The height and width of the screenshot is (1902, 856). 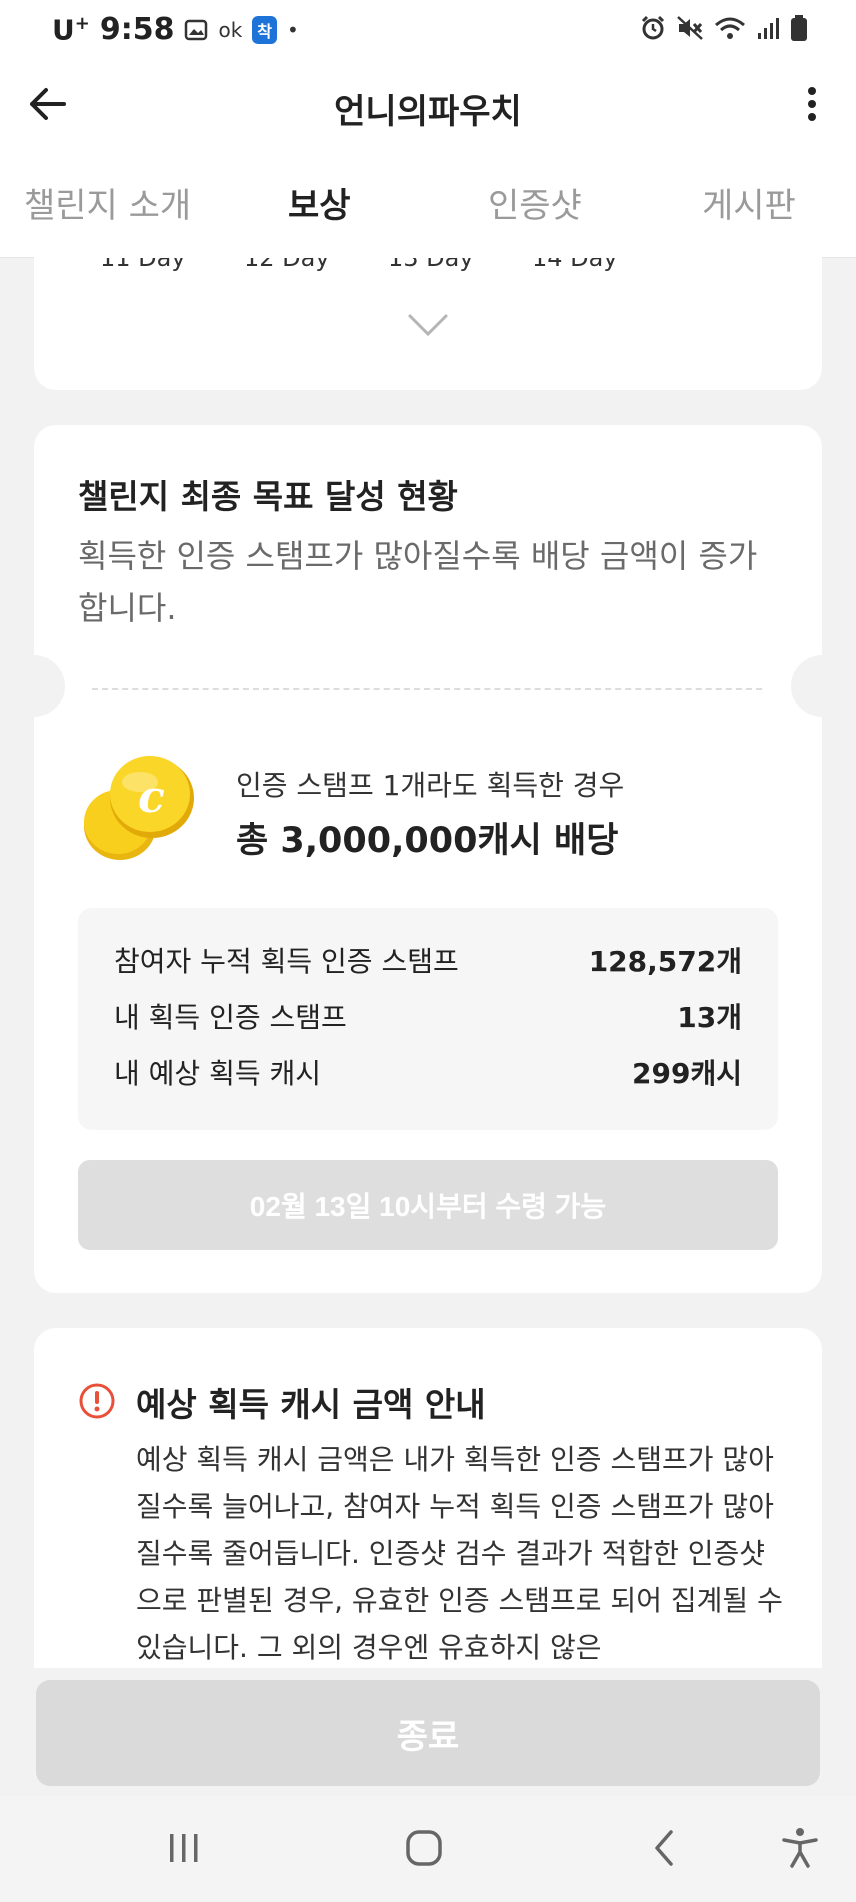 I want to click on svg-text: c, so click(x=151, y=797).